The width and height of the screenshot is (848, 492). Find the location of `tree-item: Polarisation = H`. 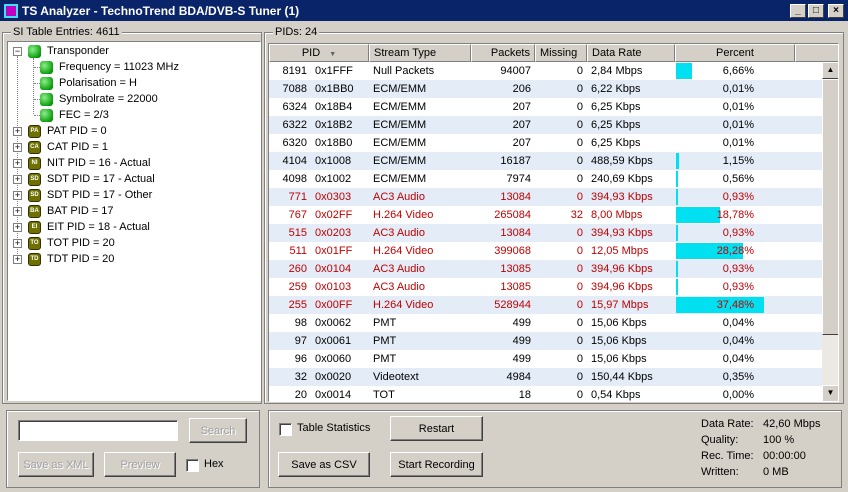

tree-item: Polarisation = H is located at coordinates (88, 83).